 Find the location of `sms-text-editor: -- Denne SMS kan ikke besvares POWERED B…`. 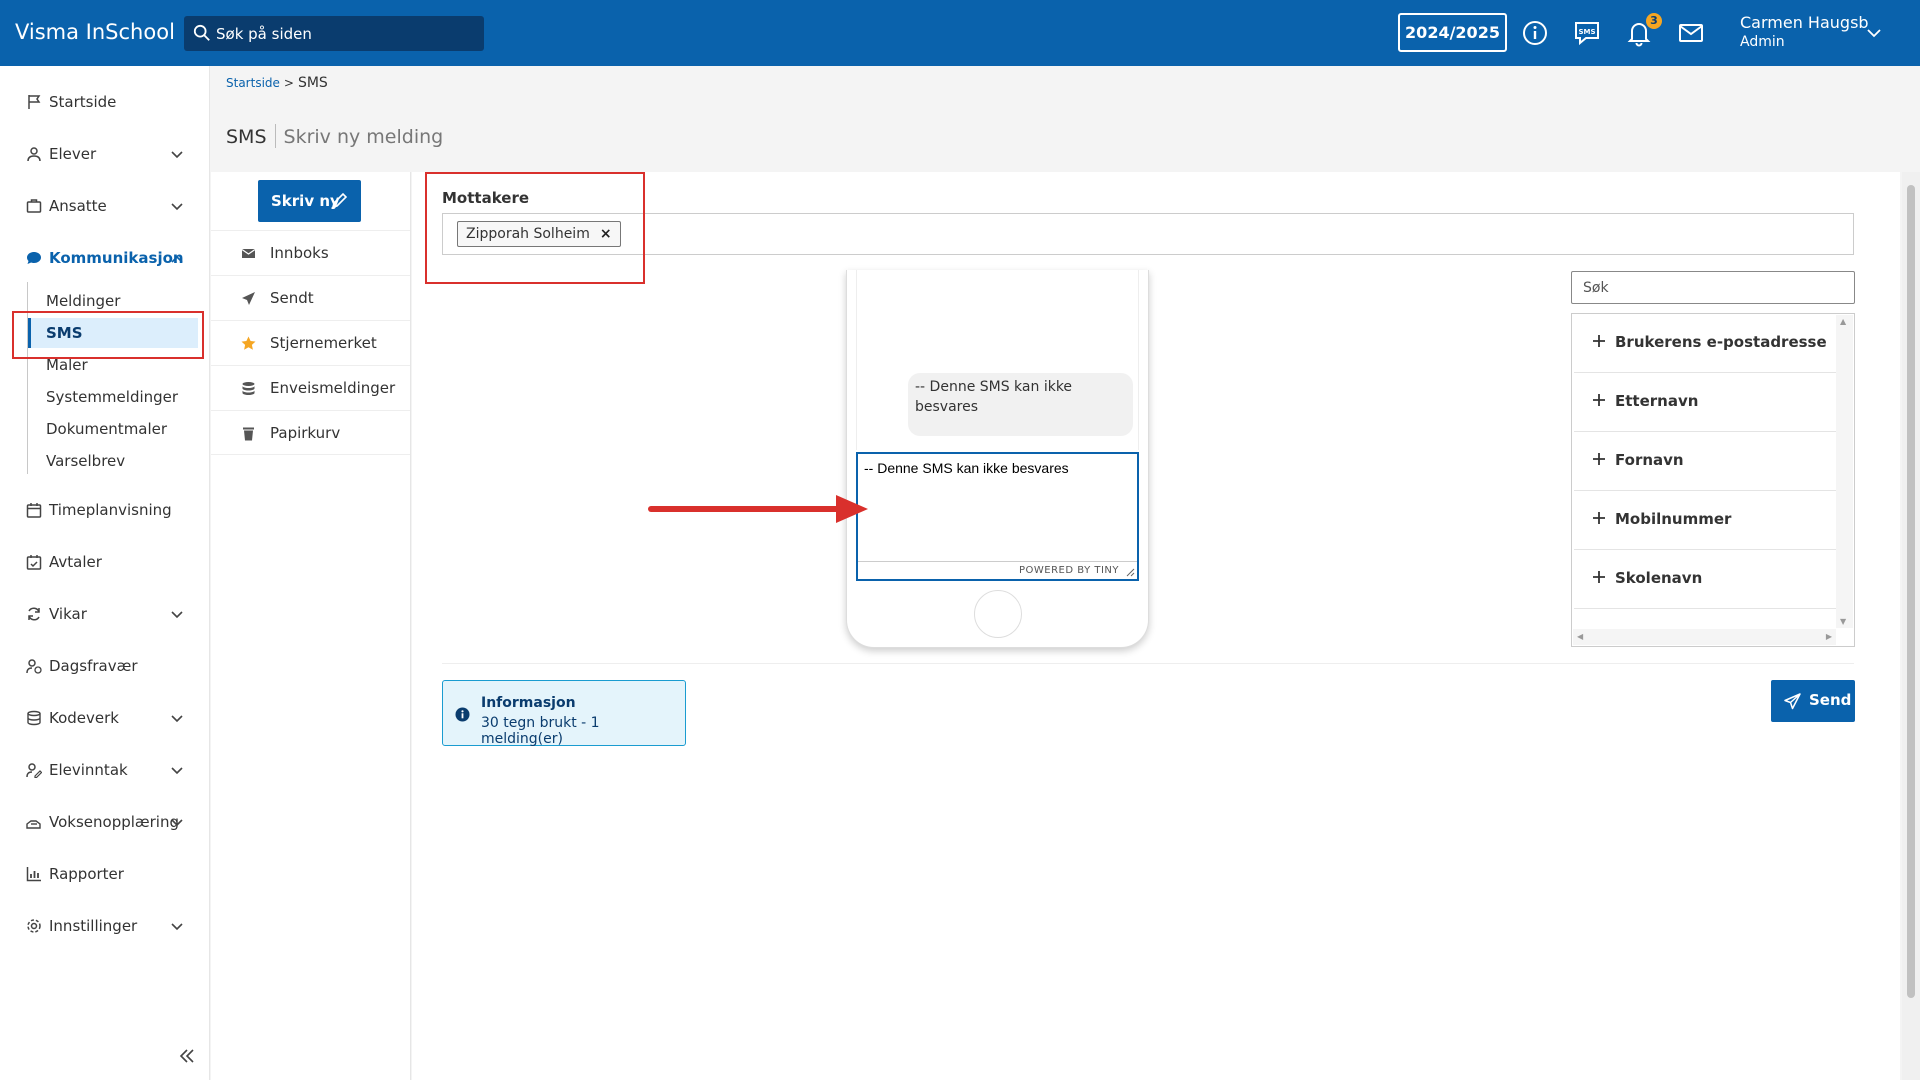

sms-text-editor: -- Denne SMS kan ikke besvares POWERED B… is located at coordinates (997, 516).